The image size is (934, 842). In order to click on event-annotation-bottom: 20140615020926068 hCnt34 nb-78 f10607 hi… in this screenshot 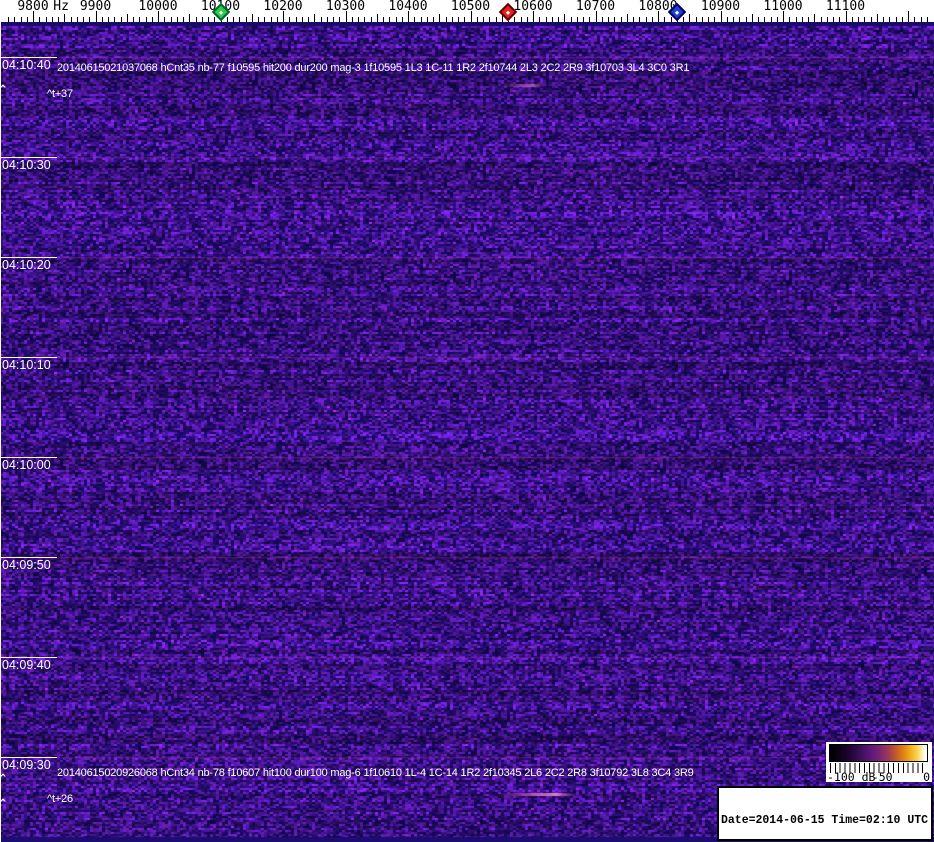, I will do `click(375, 773)`.